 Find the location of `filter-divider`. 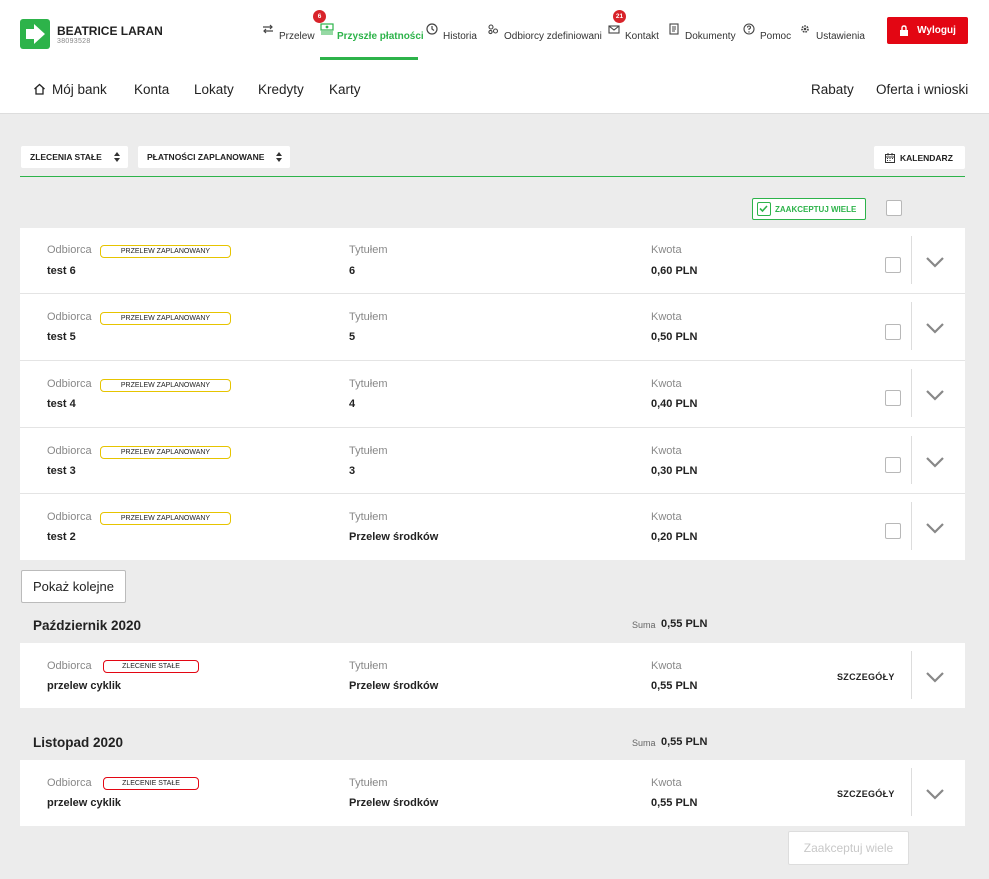

filter-divider is located at coordinates (492, 176).